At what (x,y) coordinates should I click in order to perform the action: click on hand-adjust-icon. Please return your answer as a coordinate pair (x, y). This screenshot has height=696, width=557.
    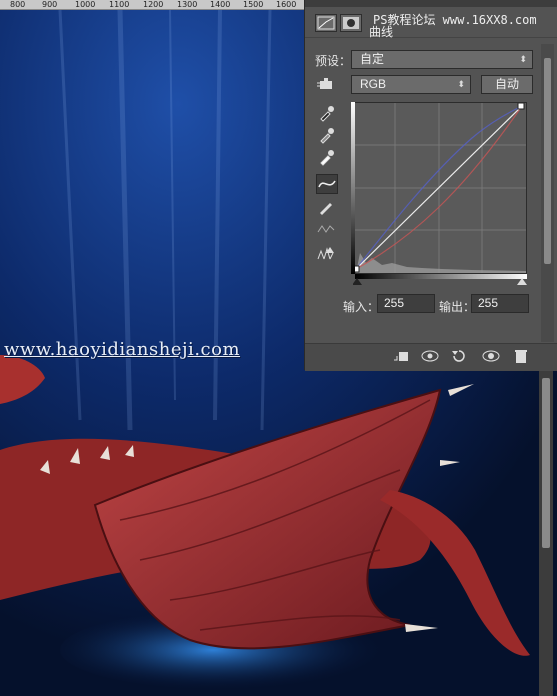
    Looking at the image, I should click on (327, 85).